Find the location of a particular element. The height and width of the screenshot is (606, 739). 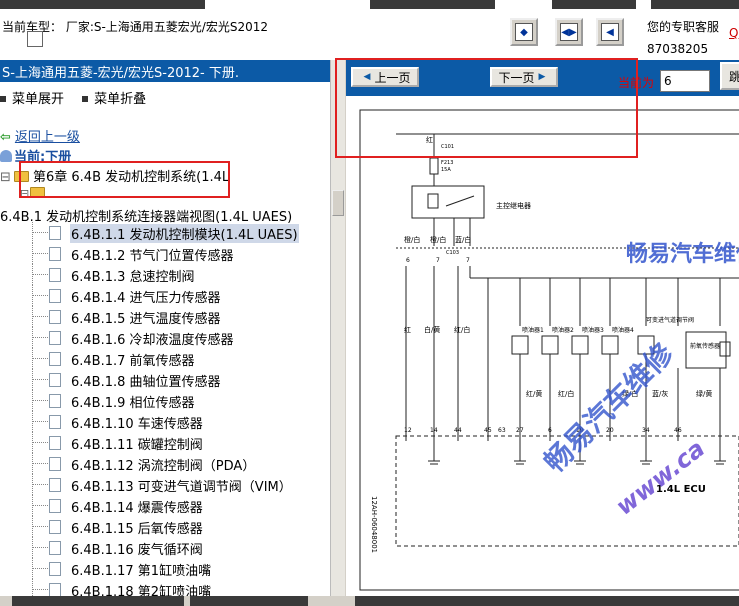

tree-item-label: 6.4B.1.13 可变进气道调节阀（VIM） is located at coordinates (181, 487).